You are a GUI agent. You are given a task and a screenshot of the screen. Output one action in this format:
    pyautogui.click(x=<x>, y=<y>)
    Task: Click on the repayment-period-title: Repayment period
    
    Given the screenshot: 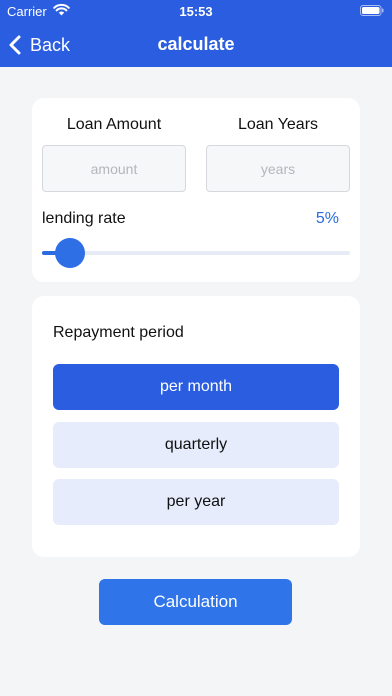 What is the action you would take?
    pyautogui.click(x=118, y=332)
    